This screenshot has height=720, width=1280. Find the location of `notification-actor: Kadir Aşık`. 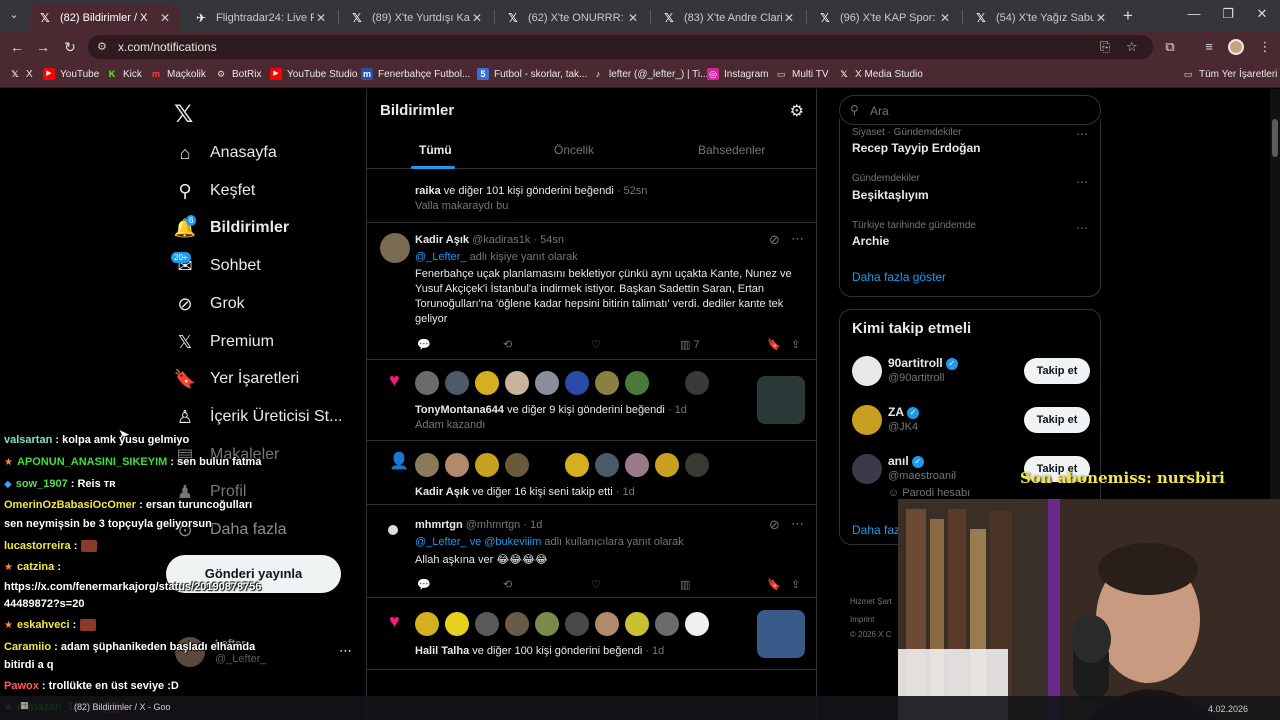

notification-actor: Kadir Aşık is located at coordinates (442, 492).